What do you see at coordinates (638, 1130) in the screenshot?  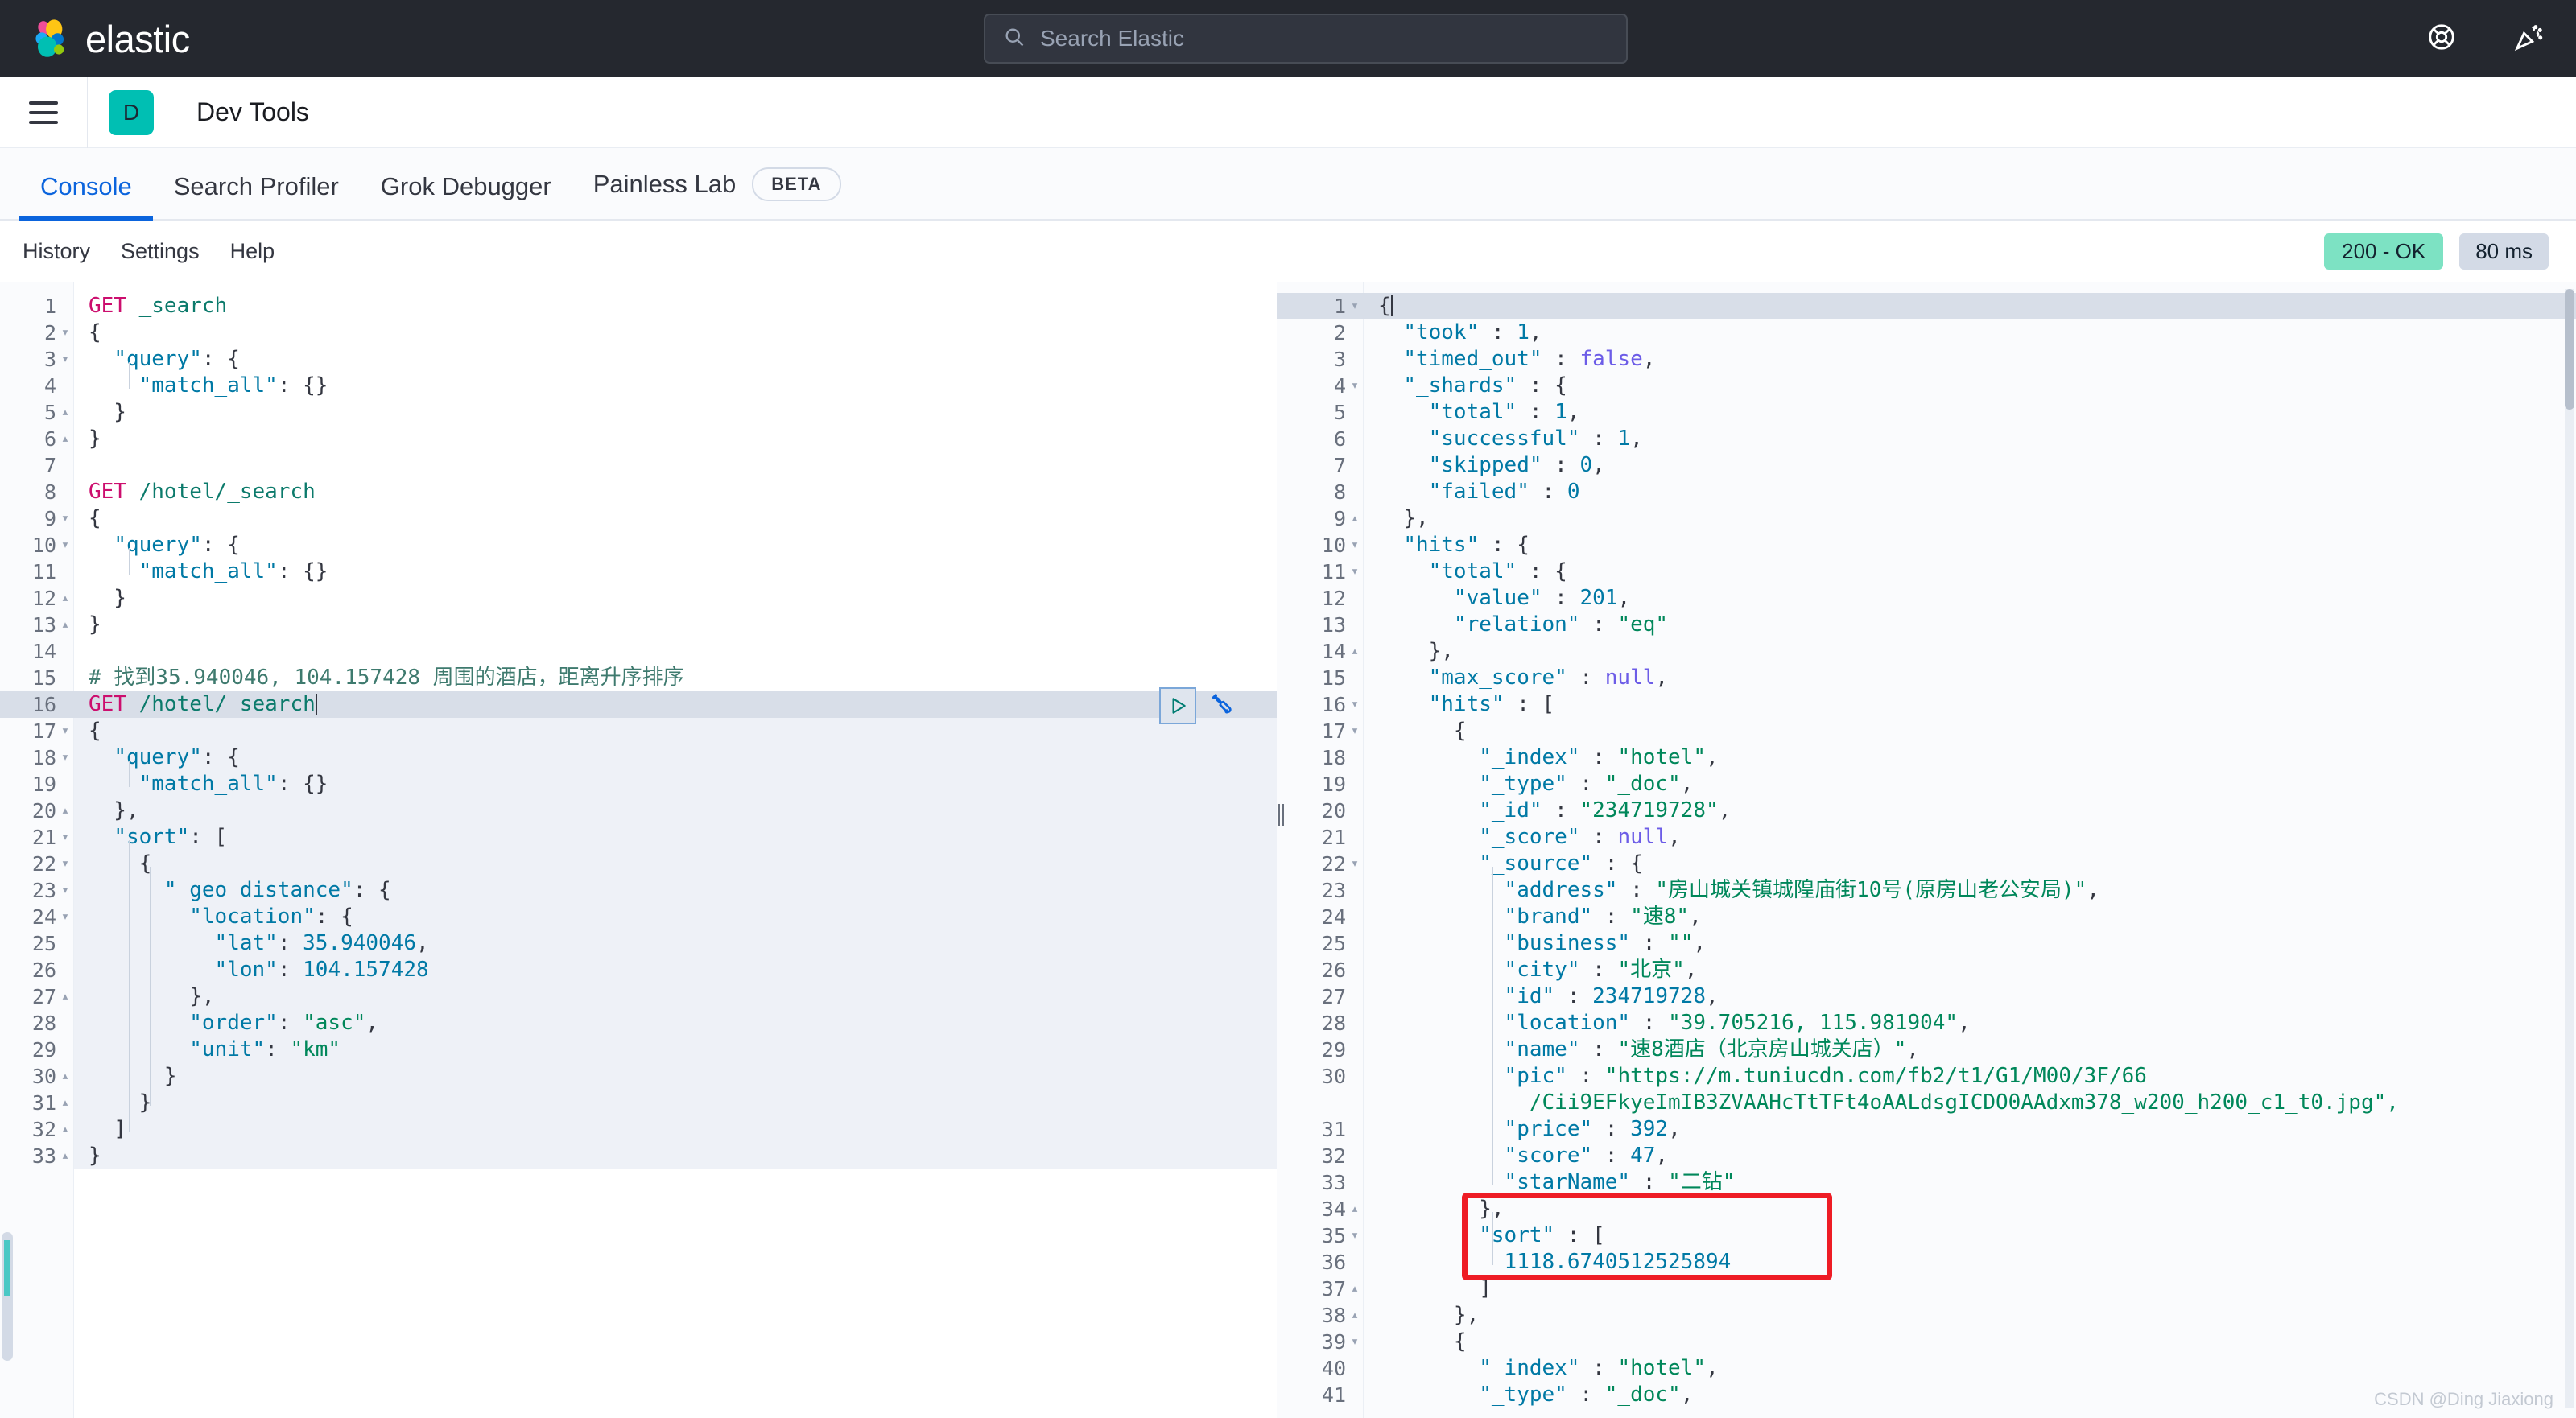 I see `code-line: 32 ▴ ]` at bounding box center [638, 1130].